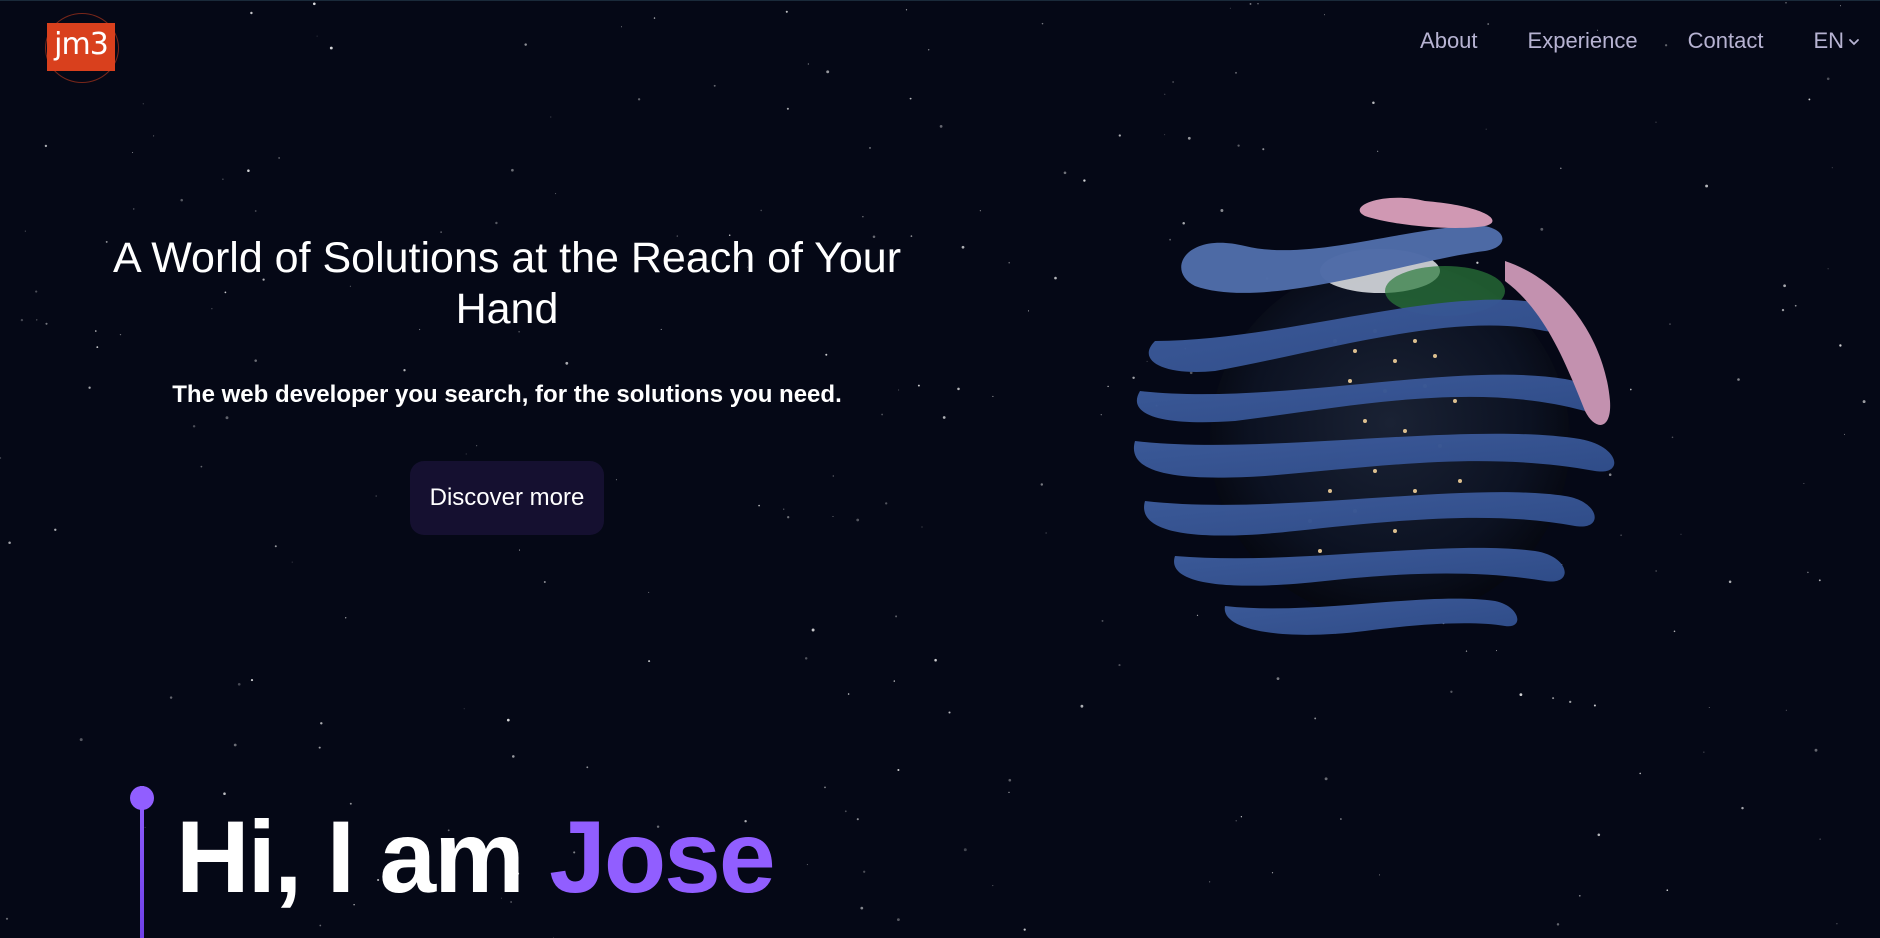 This screenshot has height=938, width=1880. I want to click on nav-link-contact: Contact, so click(1726, 41).